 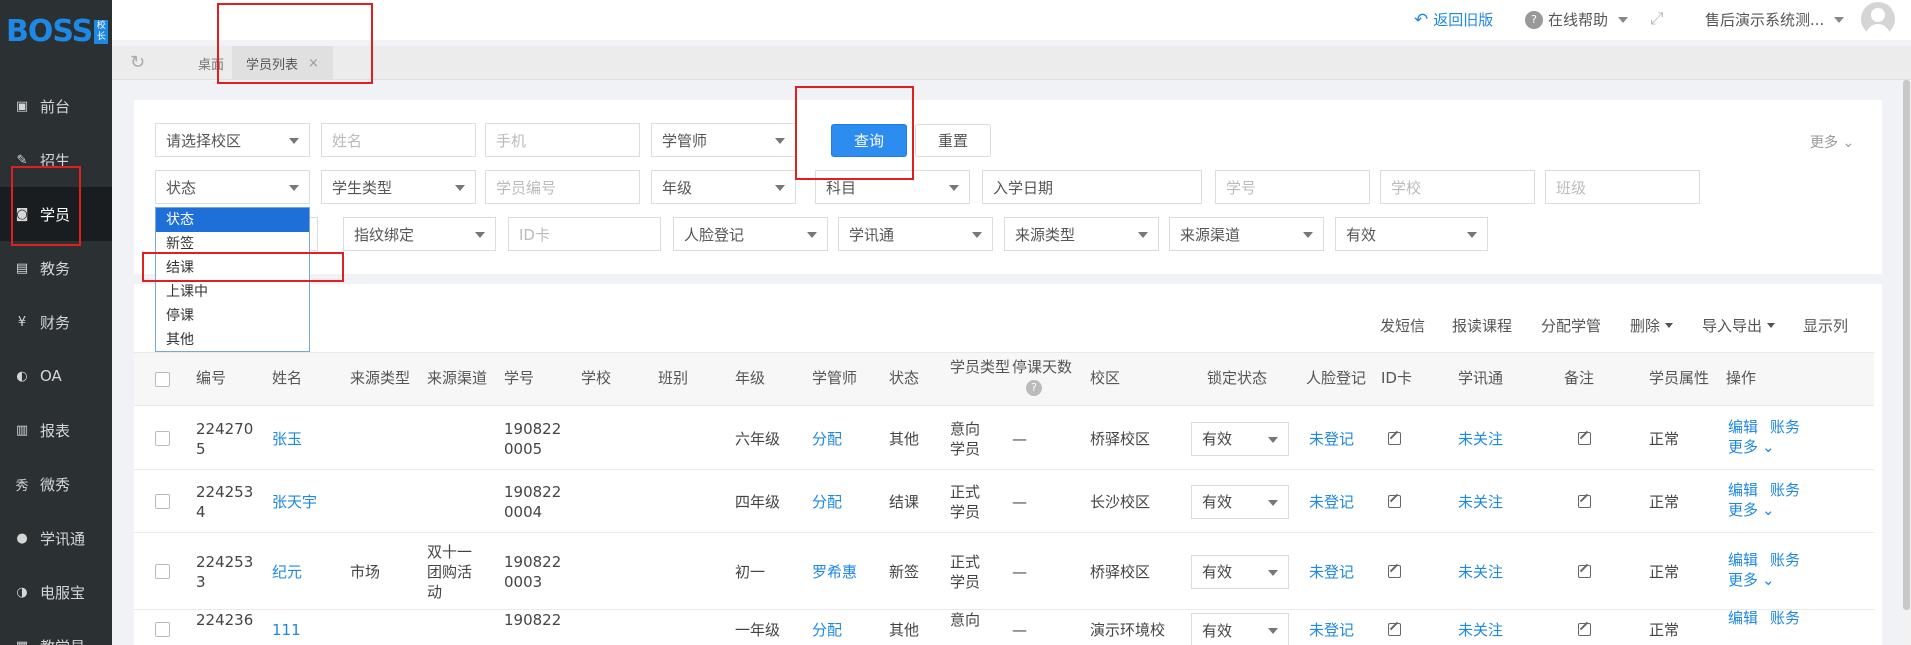 I want to click on campus-select: 请选择校区, so click(x=232, y=140).